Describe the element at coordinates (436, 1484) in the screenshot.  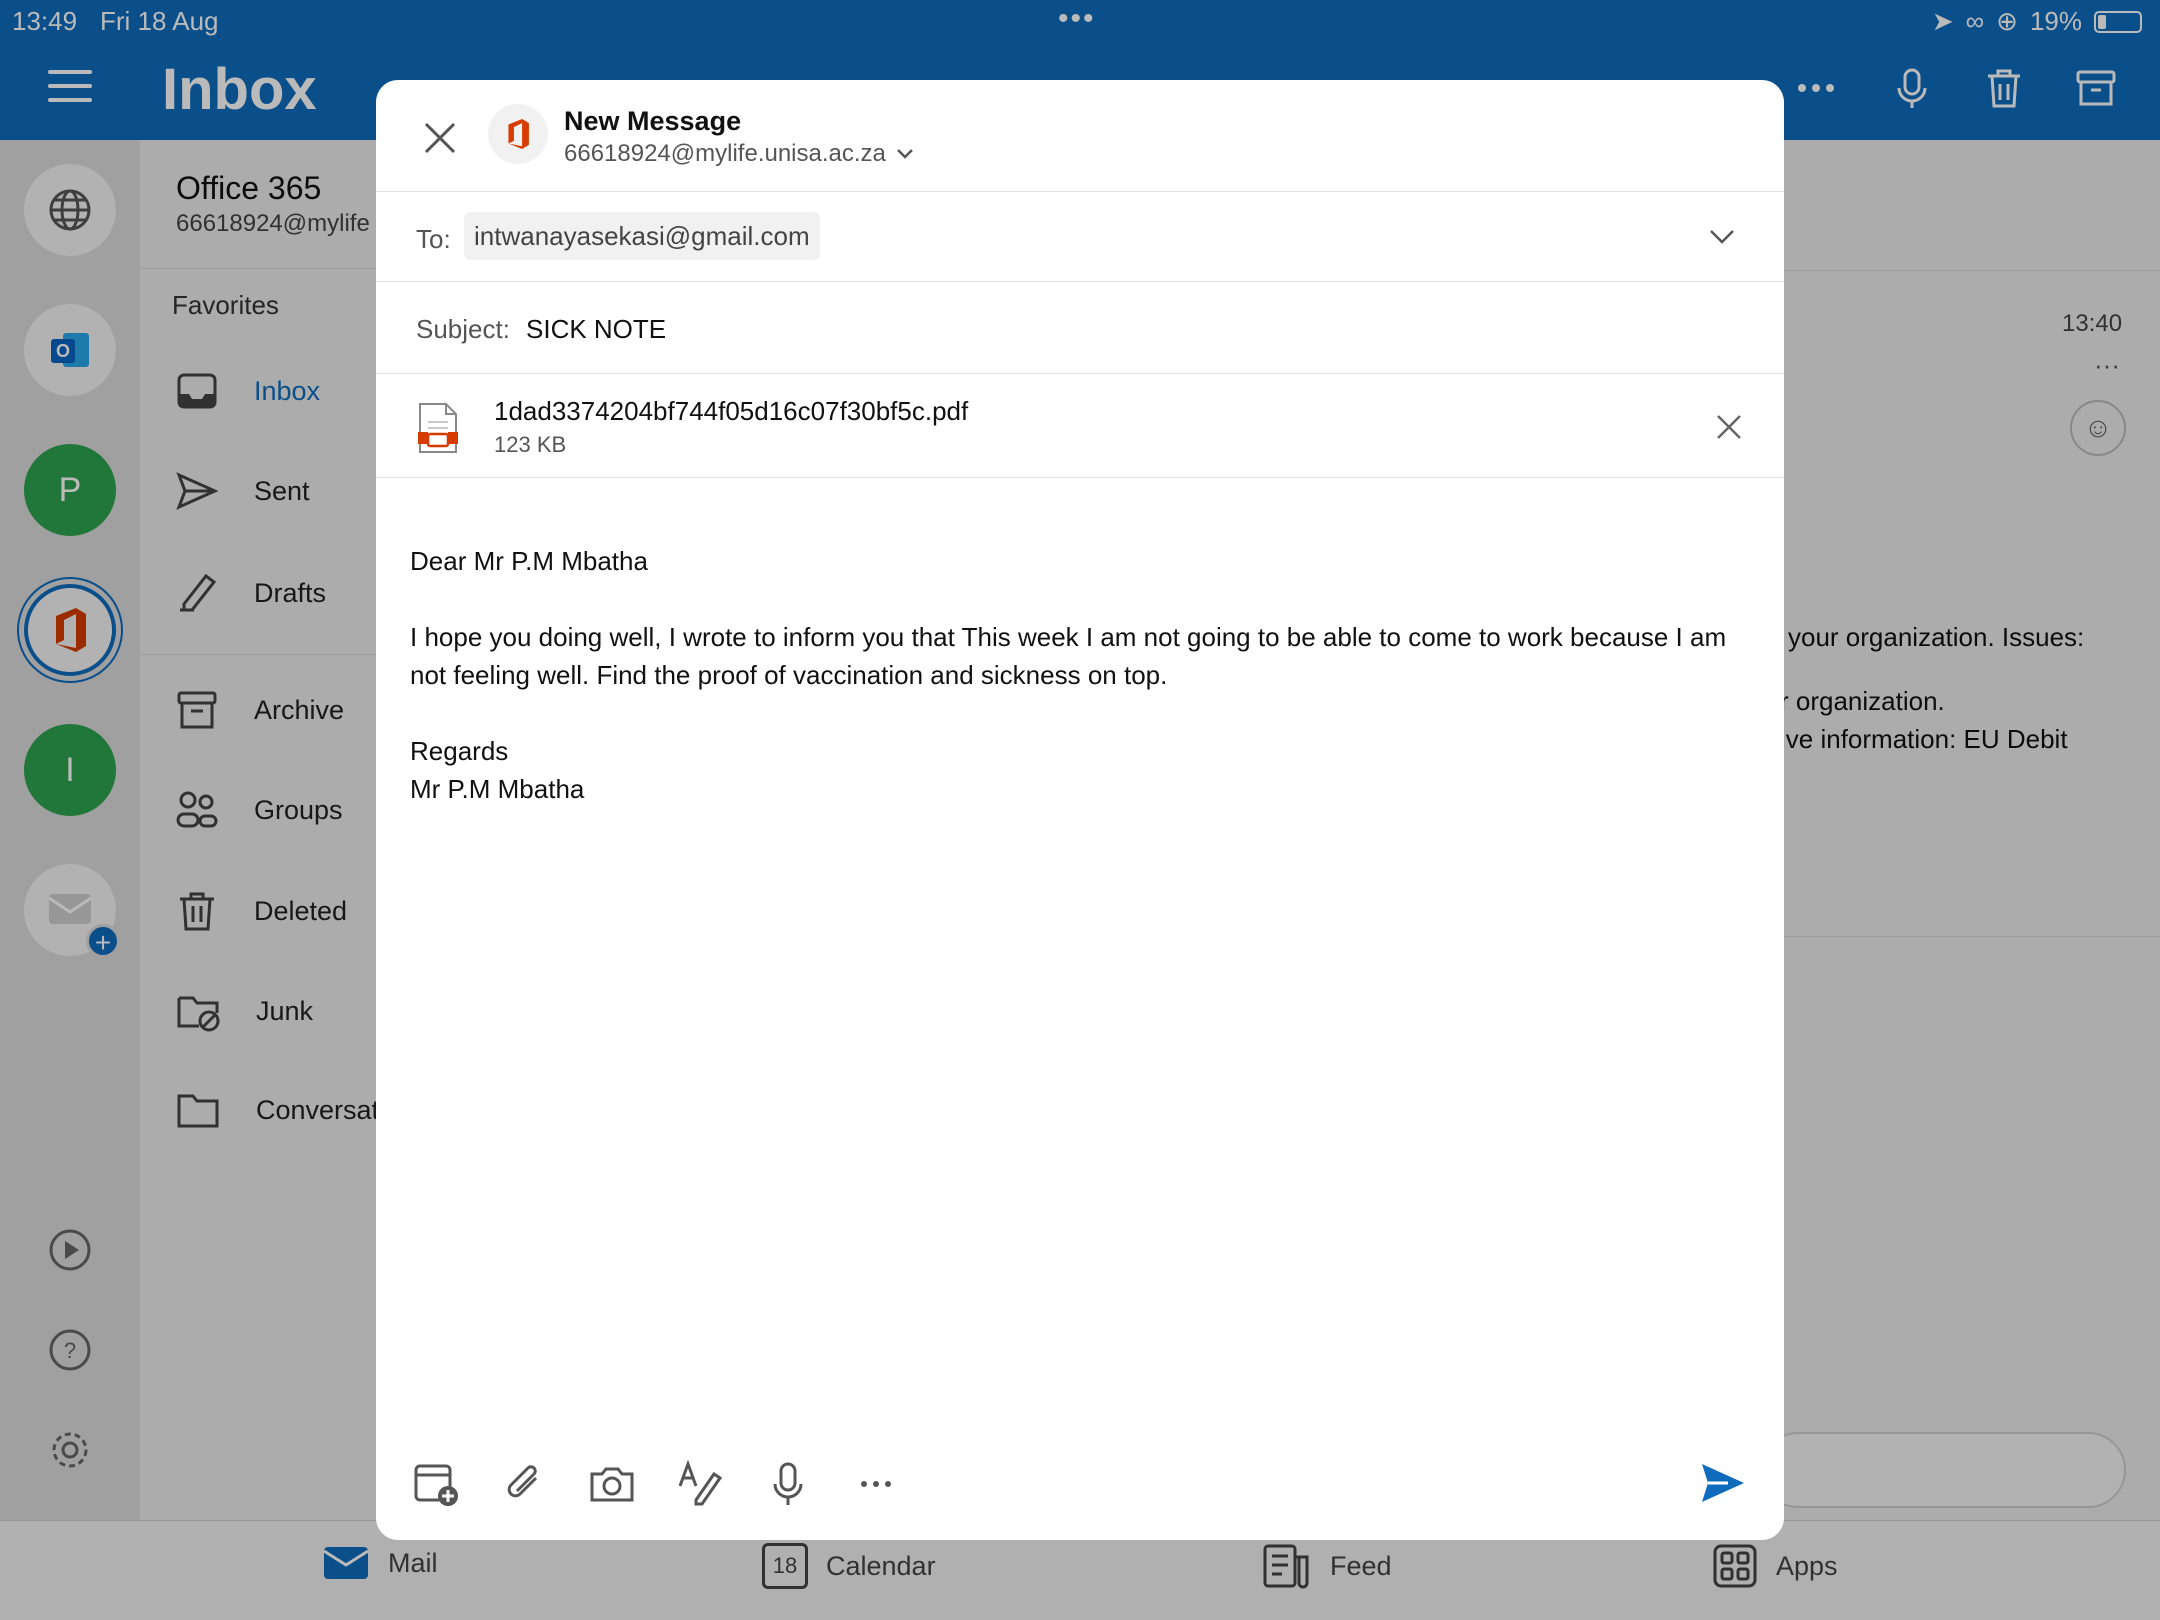
I see `schedule-meeting-icon` at that location.